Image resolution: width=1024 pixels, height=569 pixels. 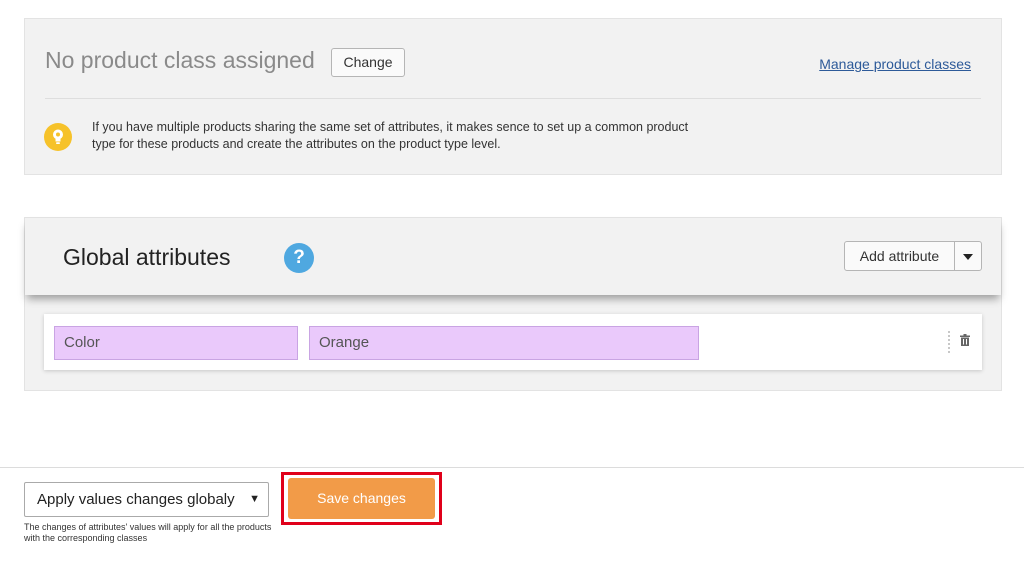 What do you see at coordinates (180, 60) in the screenshot?
I see `product-class-title: No product class assigned` at bounding box center [180, 60].